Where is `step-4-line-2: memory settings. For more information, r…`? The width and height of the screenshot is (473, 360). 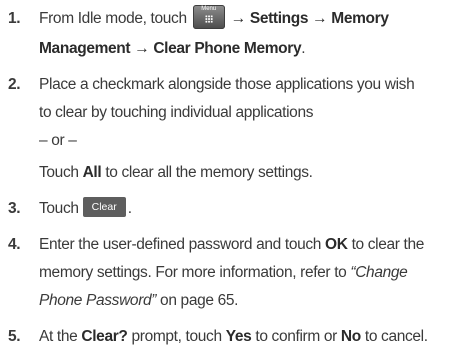 step-4-line-2: memory settings. For more information, r… is located at coordinates (236, 273).